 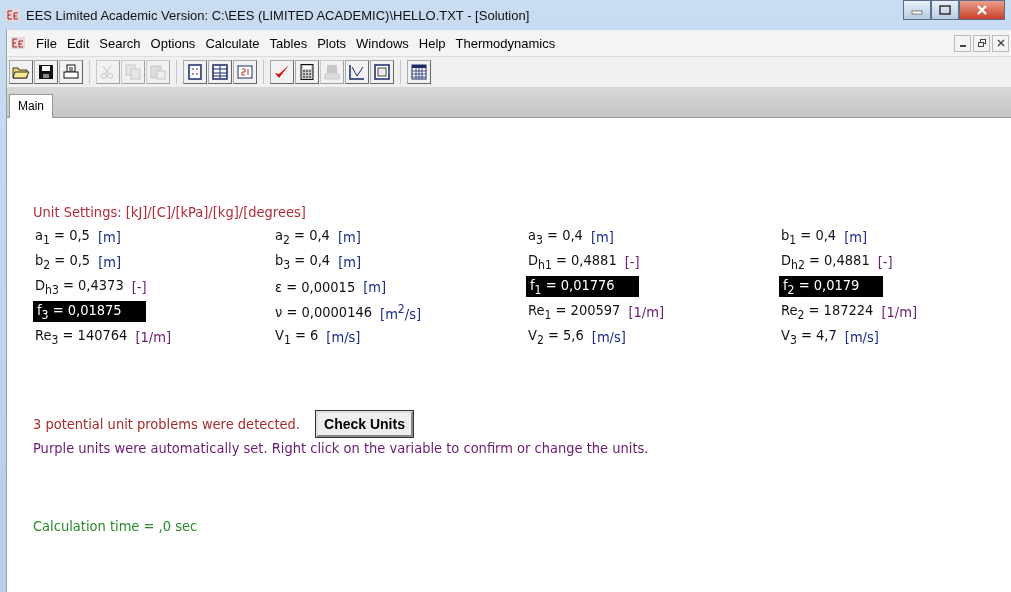 What do you see at coordinates (116, 526) in the screenshot?
I see `calculation-time-text: Calculation time = ,0 sec` at bounding box center [116, 526].